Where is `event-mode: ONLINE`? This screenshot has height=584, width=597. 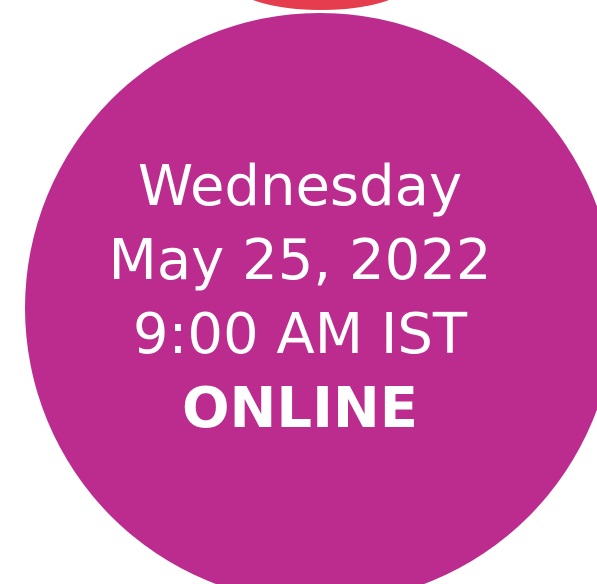
event-mode: ONLINE is located at coordinates (300, 408).